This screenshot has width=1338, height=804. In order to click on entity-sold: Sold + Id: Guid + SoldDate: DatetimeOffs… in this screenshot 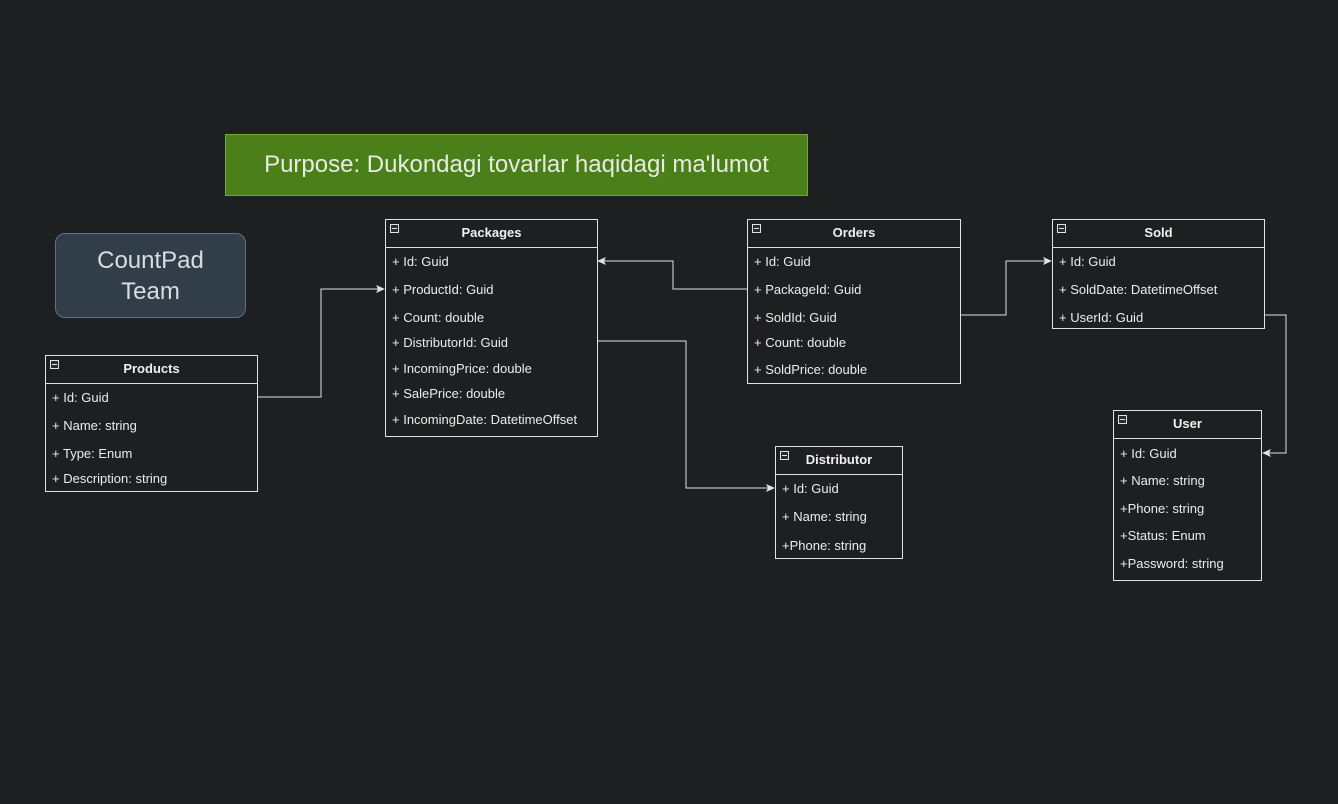, I will do `click(1158, 274)`.